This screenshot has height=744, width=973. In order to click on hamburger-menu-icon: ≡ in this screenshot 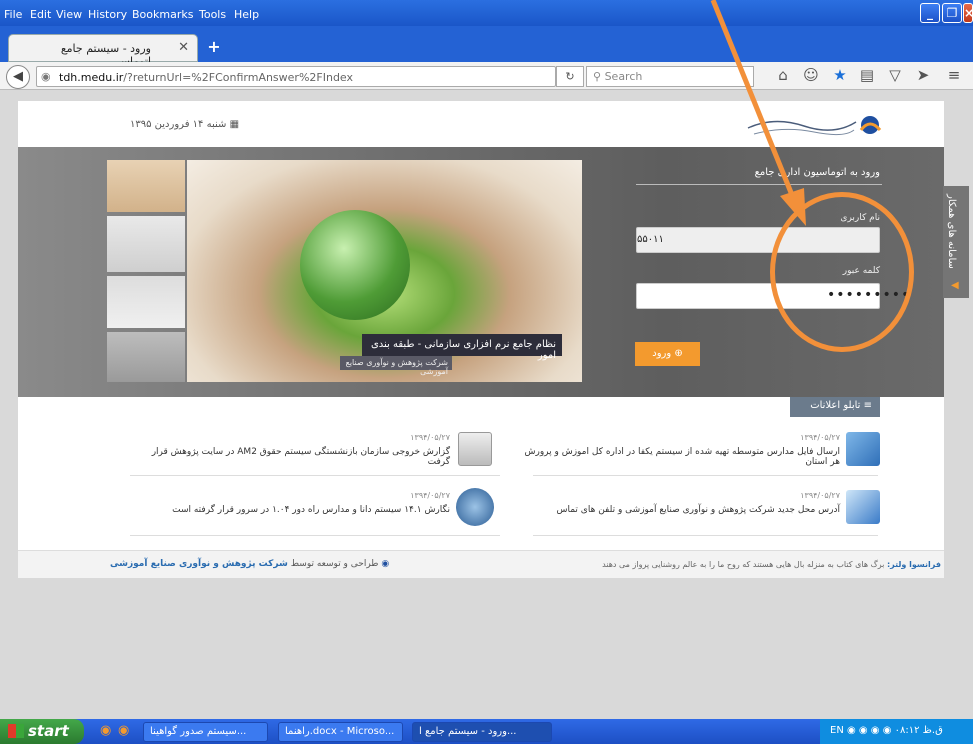, I will do `click(954, 75)`.